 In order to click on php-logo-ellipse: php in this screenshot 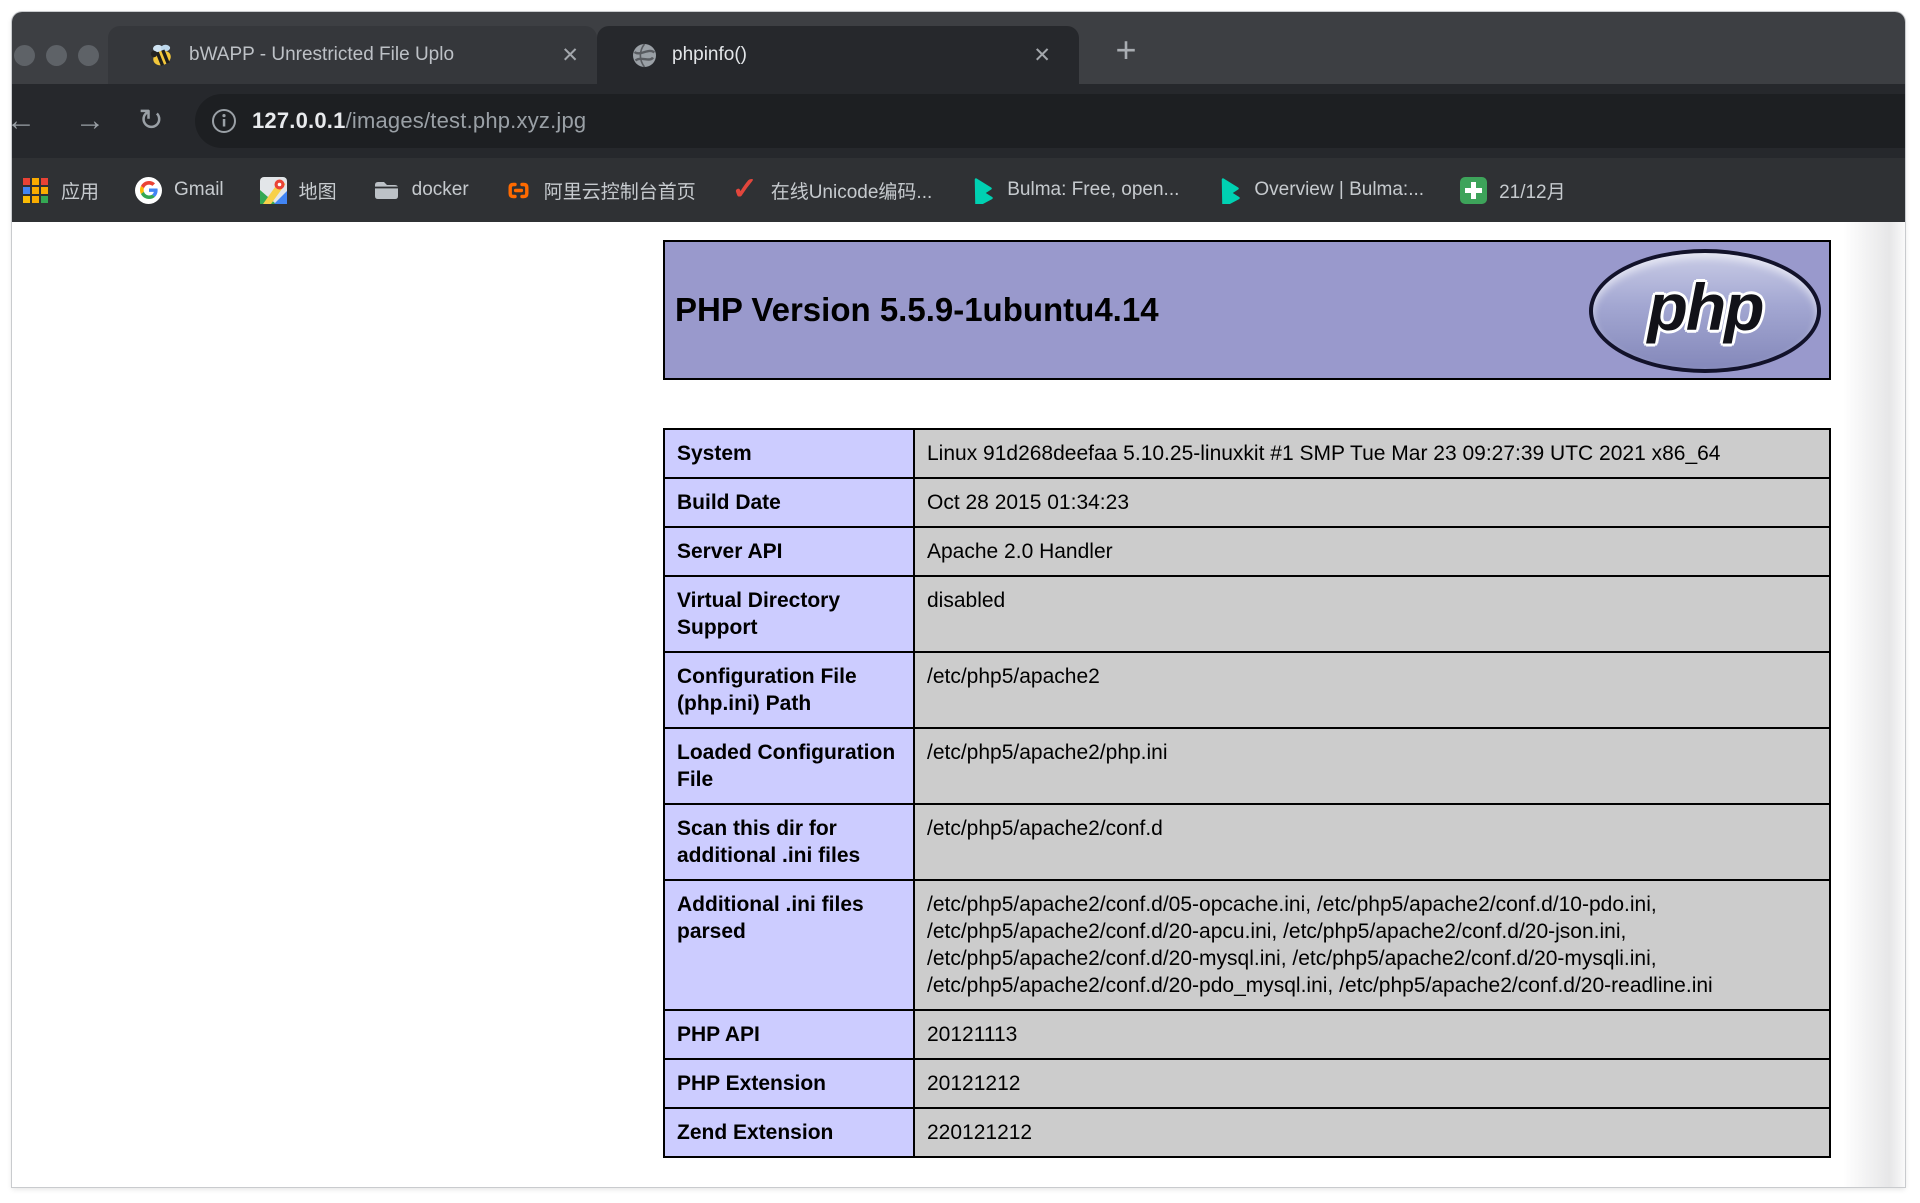, I will do `click(1705, 311)`.